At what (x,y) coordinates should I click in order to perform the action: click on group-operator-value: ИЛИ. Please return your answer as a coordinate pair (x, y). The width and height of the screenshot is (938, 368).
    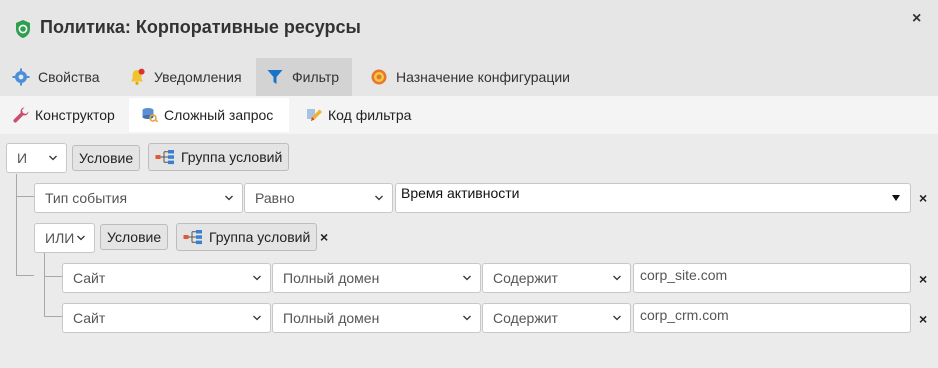
    Looking at the image, I should click on (60, 238).